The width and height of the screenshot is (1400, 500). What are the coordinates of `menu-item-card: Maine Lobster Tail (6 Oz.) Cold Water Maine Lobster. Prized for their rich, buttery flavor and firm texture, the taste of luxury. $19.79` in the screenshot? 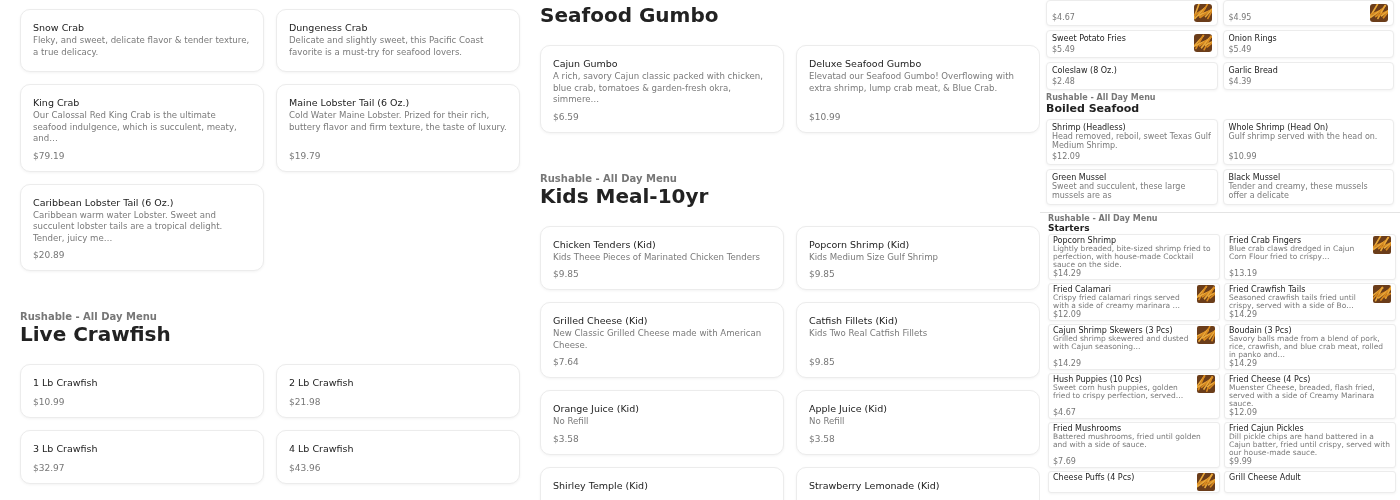 It's located at (398, 128).